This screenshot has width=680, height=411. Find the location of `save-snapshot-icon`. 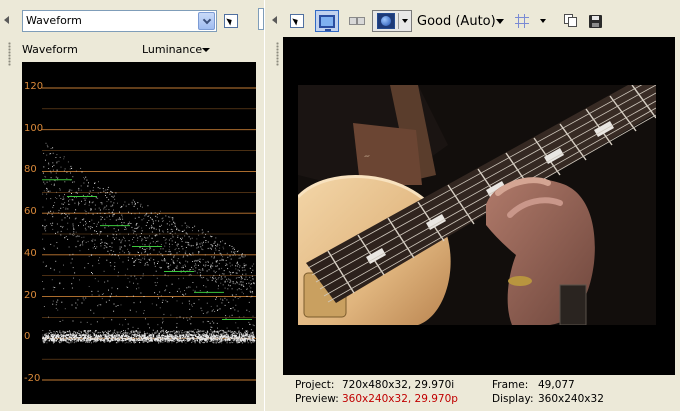

save-snapshot-icon is located at coordinates (595, 21).